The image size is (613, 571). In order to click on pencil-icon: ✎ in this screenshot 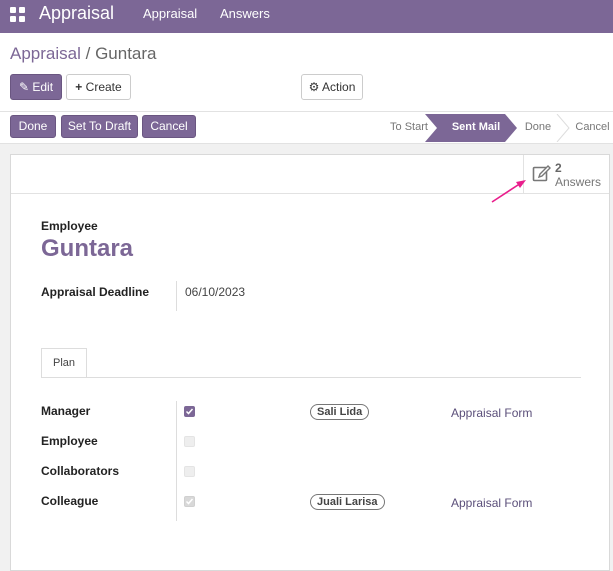, I will do `click(24, 87)`.